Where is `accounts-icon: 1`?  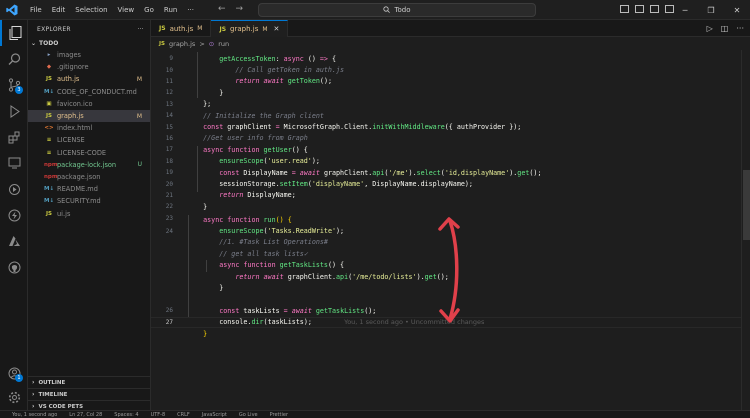
accounts-icon: 1 is located at coordinates (14, 373).